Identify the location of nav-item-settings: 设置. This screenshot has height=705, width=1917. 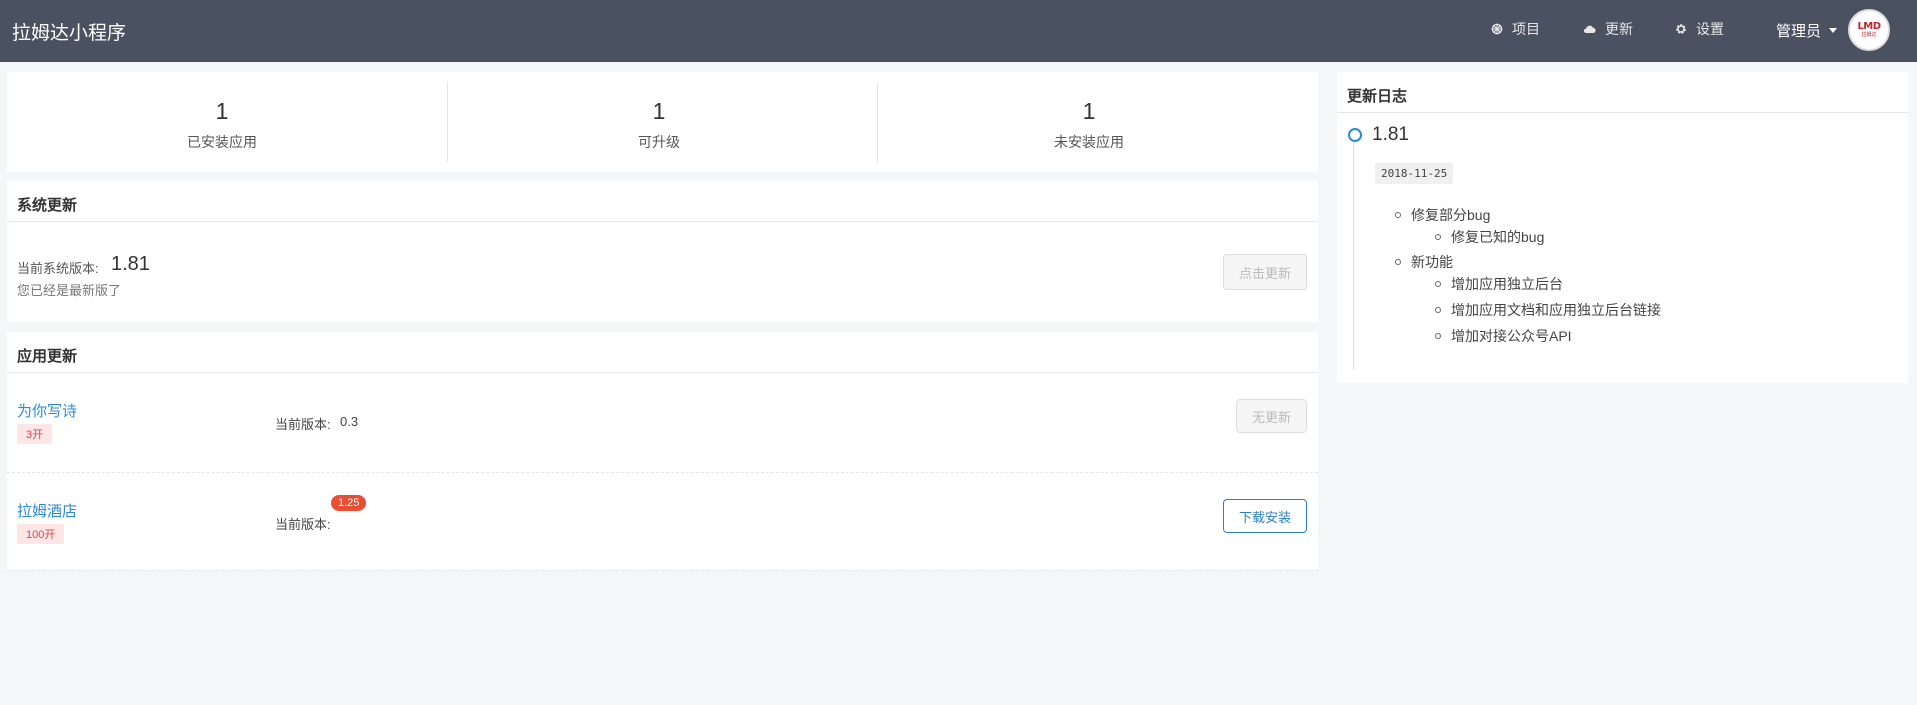
(1699, 29).